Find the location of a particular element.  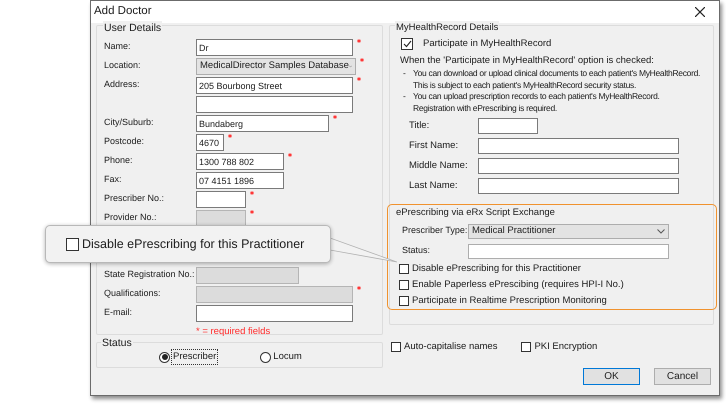

field-label: Status: is located at coordinates (416, 251).